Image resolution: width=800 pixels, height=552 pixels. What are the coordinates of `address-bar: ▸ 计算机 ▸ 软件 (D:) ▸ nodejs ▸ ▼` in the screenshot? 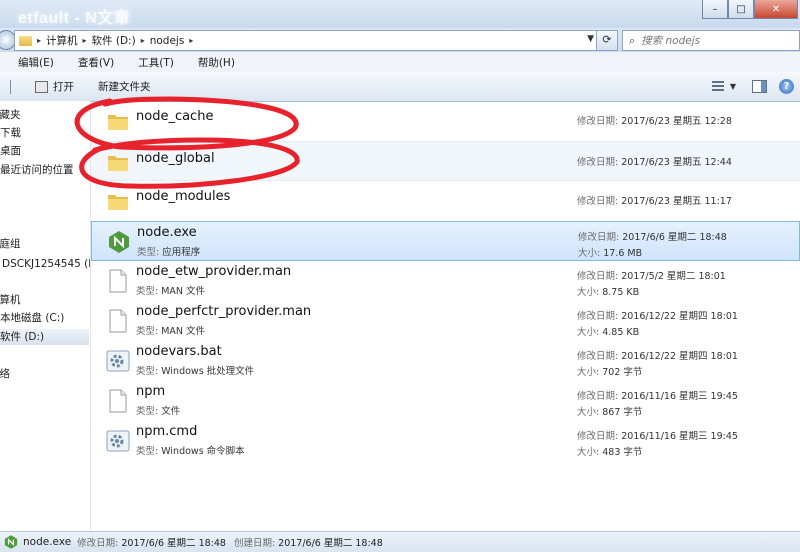 It's located at (305, 40).